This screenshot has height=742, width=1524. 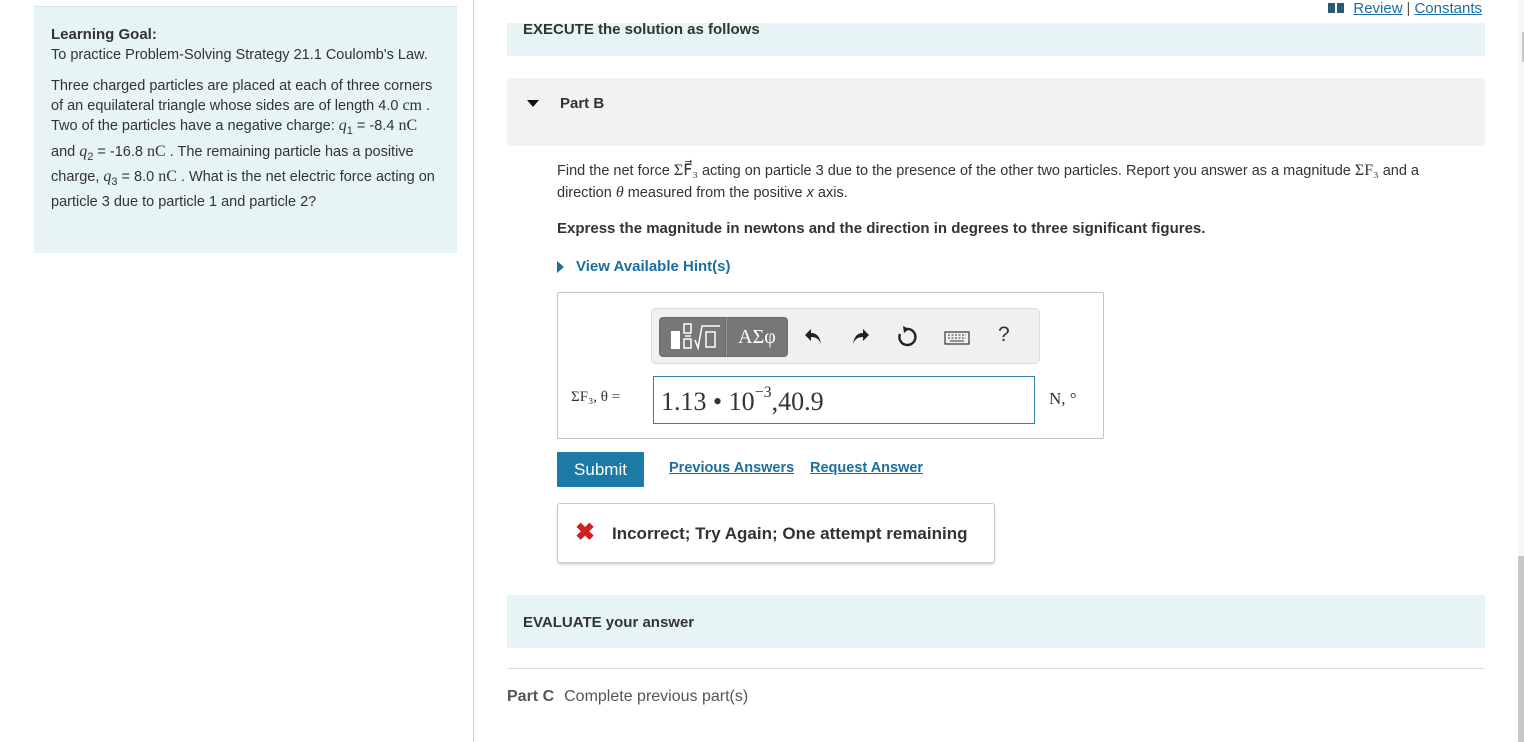 I want to click on view-hints-label: View Available Hint(s), so click(x=653, y=266).